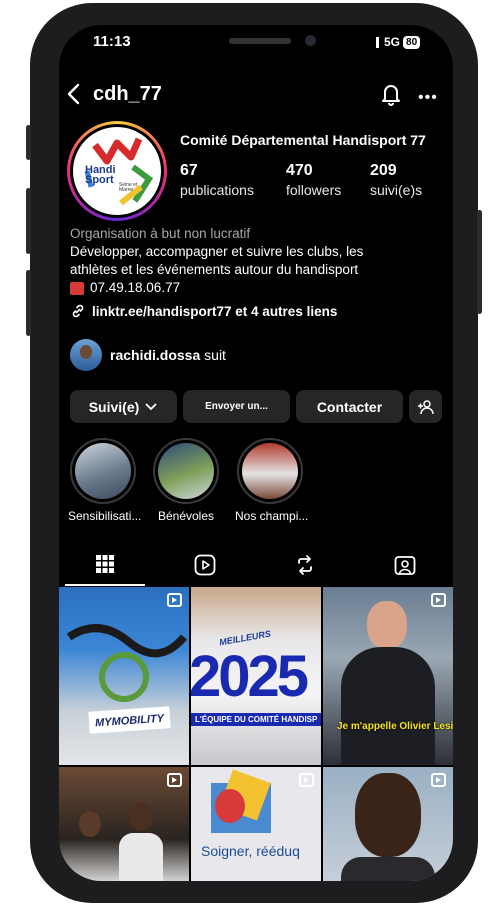 This screenshot has width=493, height=906. I want to click on bell-icon, so click(391, 96).